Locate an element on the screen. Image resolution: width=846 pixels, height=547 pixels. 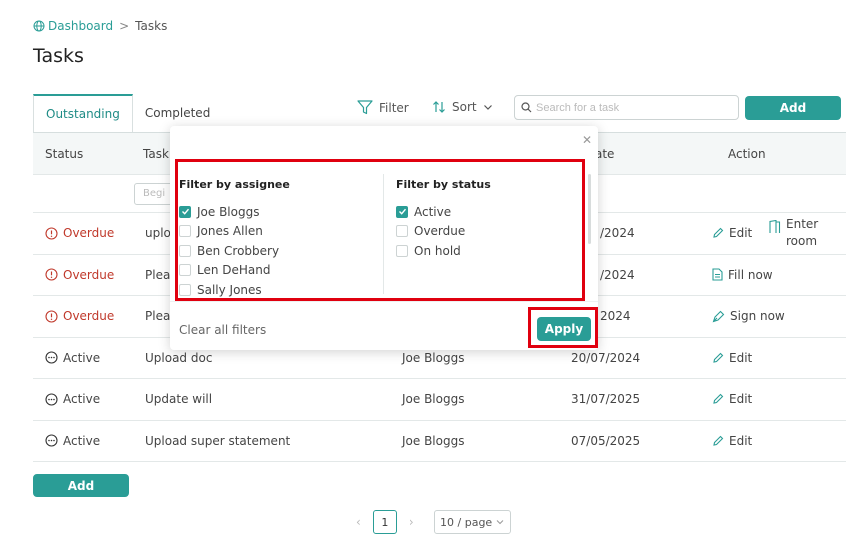
bottom-add-button: Add is located at coordinates (81, 485).